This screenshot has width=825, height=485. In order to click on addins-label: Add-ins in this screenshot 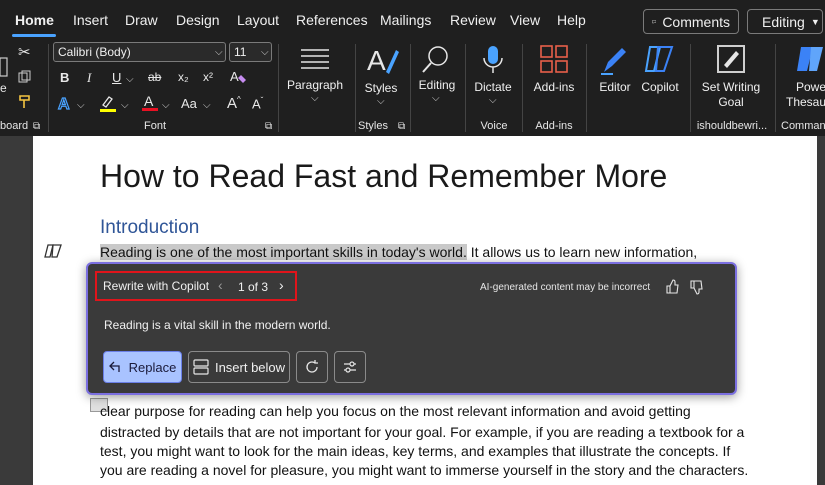, I will do `click(554, 87)`.